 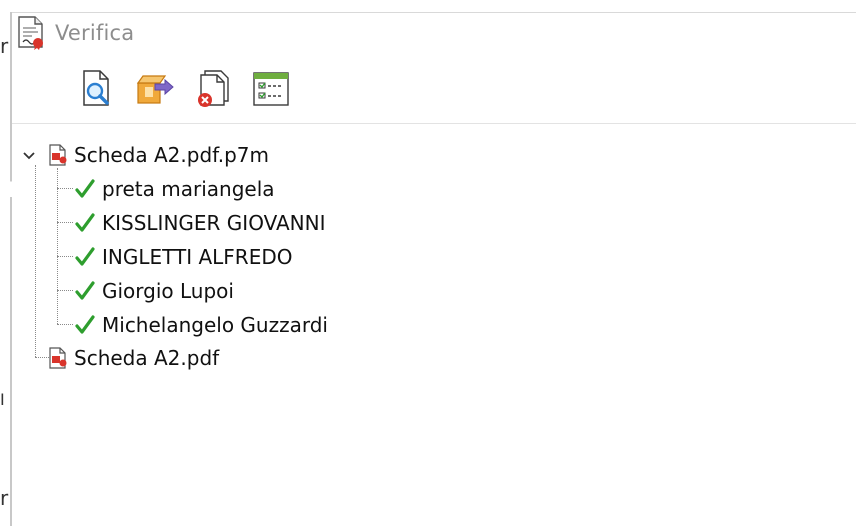 I want to click on signer-item: KISSLINGER GIOVANNI, so click(x=200, y=223).